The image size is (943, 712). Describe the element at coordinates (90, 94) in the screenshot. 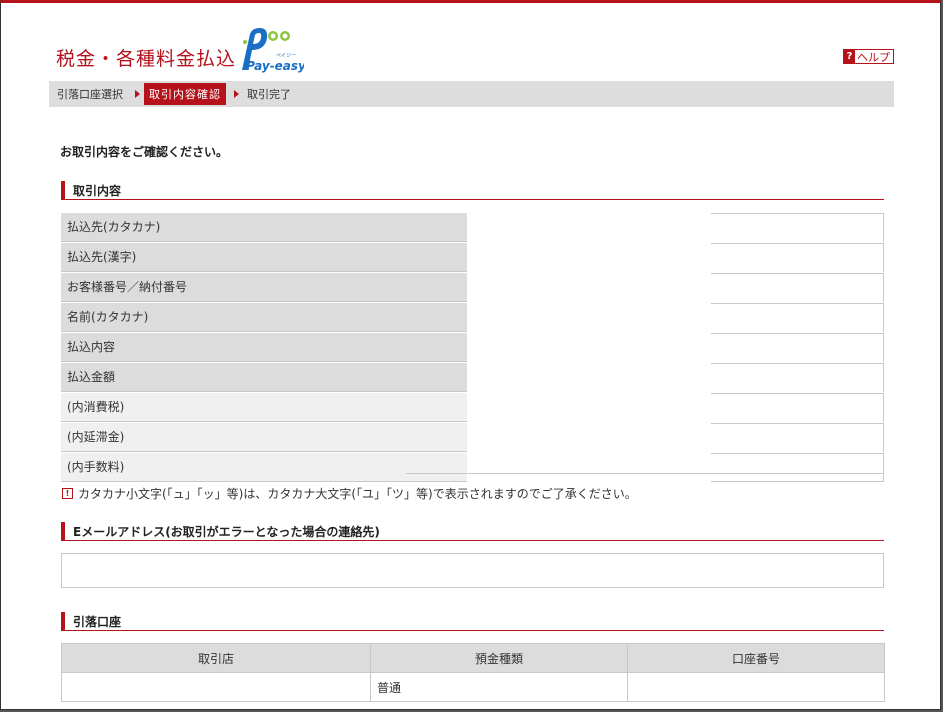

I see `breadcrumb-step-account-select: 引落口座選択` at that location.